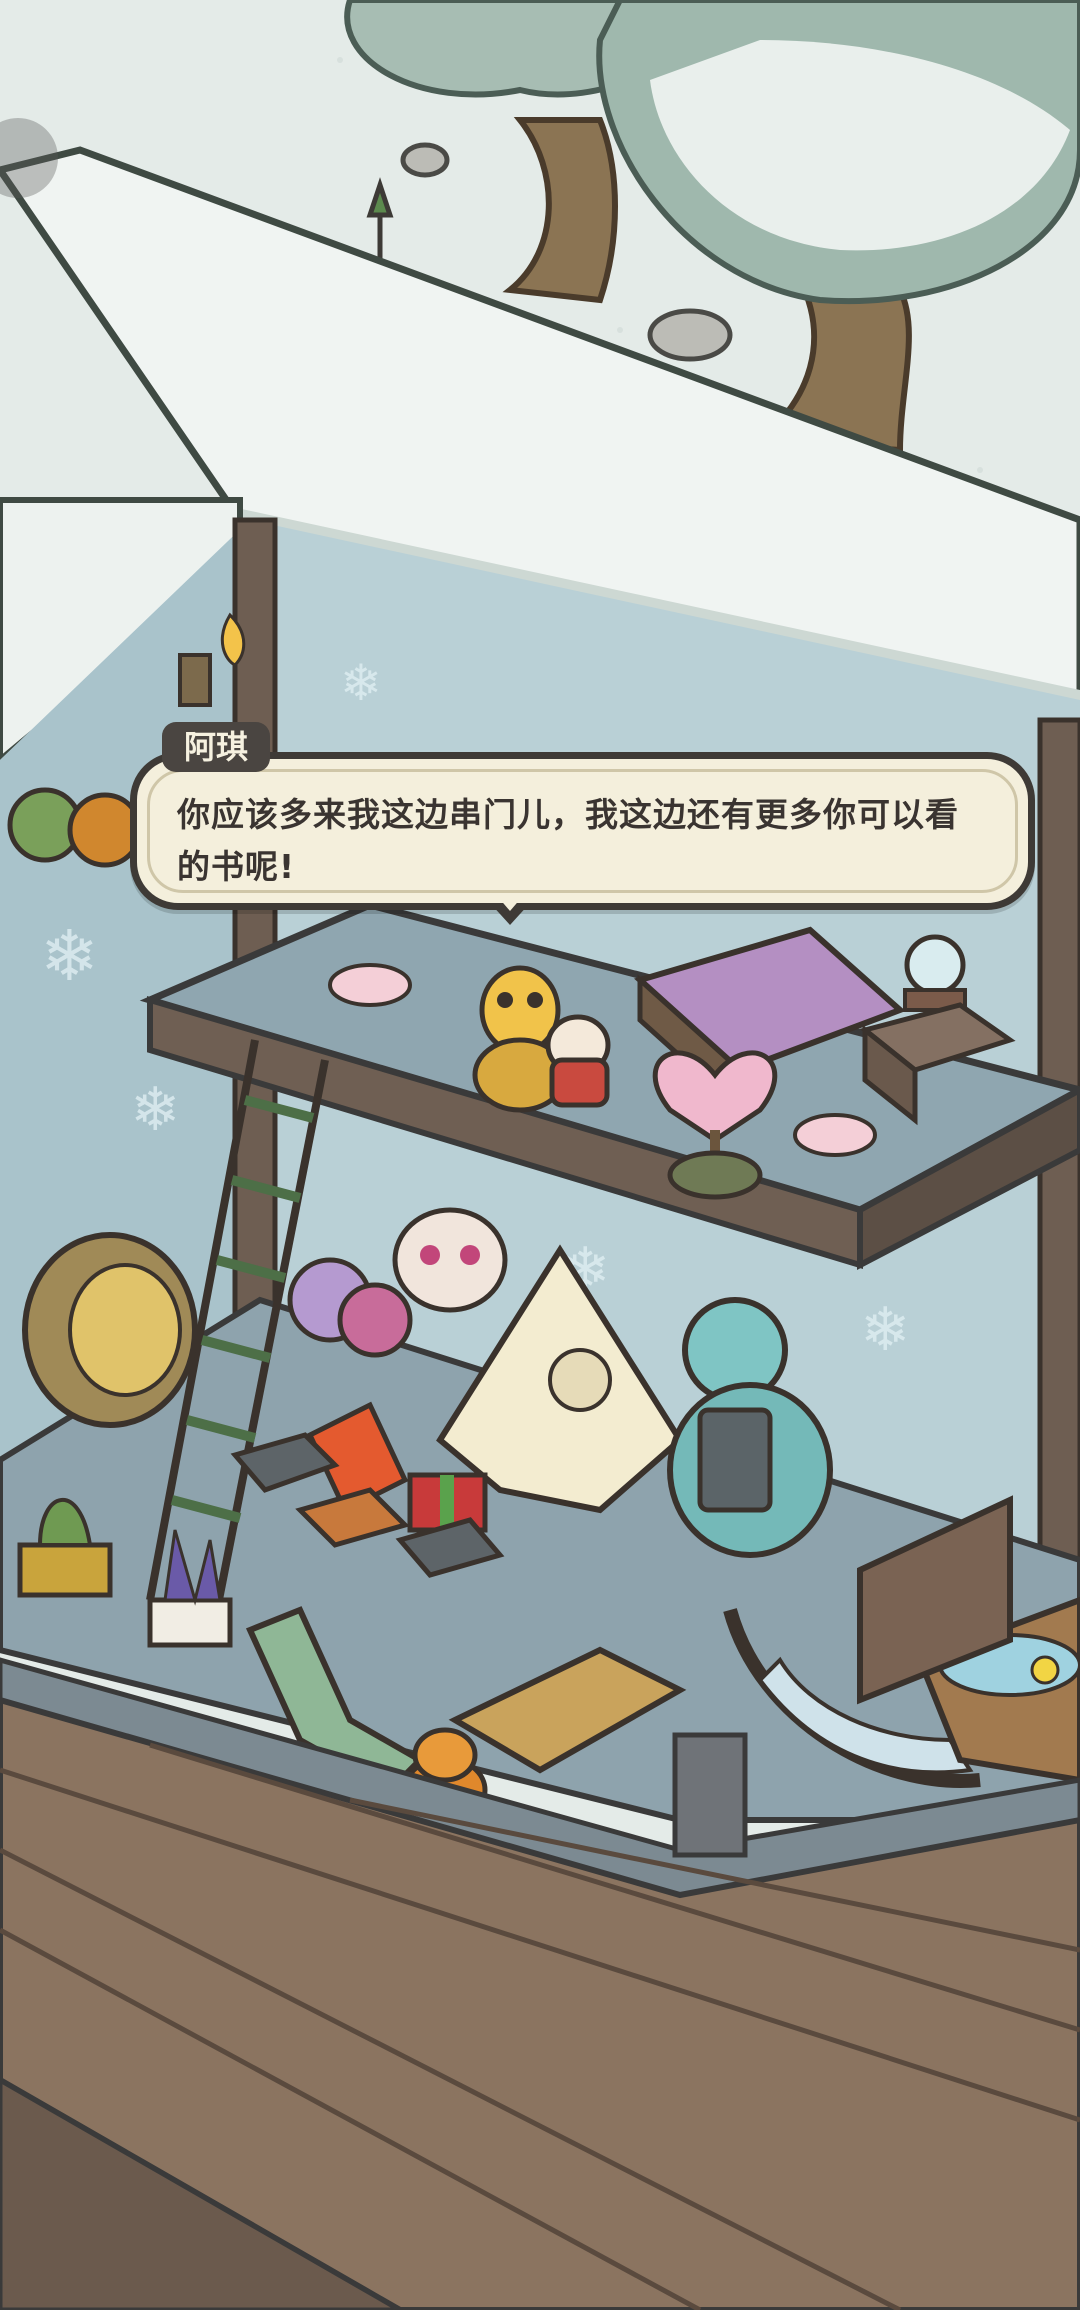 The width and height of the screenshot is (1080, 2310). I want to click on snow-globe, so click(935, 973).